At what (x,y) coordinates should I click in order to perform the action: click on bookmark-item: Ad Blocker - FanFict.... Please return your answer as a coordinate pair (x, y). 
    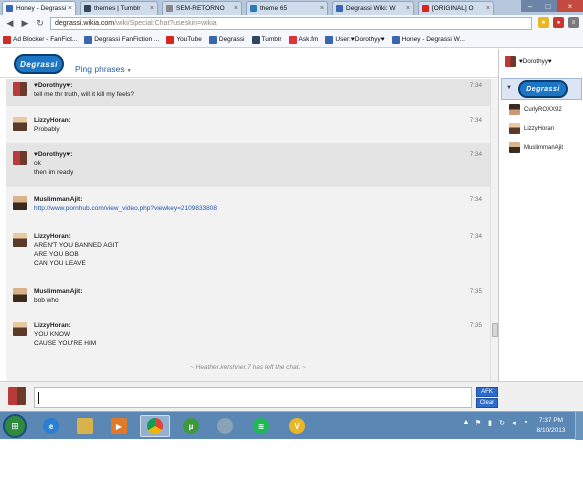
    Looking at the image, I should click on (40, 39).